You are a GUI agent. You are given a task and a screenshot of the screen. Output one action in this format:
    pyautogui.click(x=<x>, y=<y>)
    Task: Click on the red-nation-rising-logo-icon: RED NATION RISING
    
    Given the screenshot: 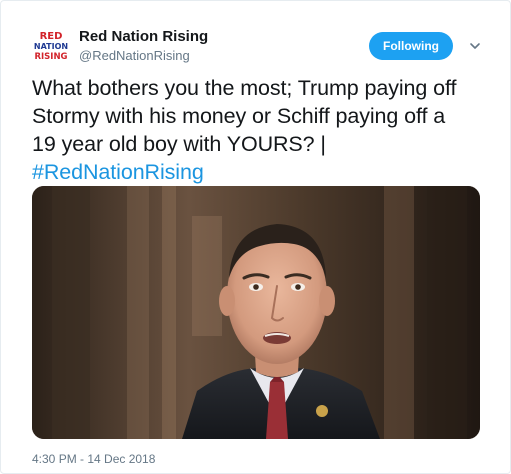 What is the action you would take?
    pyautogui.click(x=51, y=47)
    